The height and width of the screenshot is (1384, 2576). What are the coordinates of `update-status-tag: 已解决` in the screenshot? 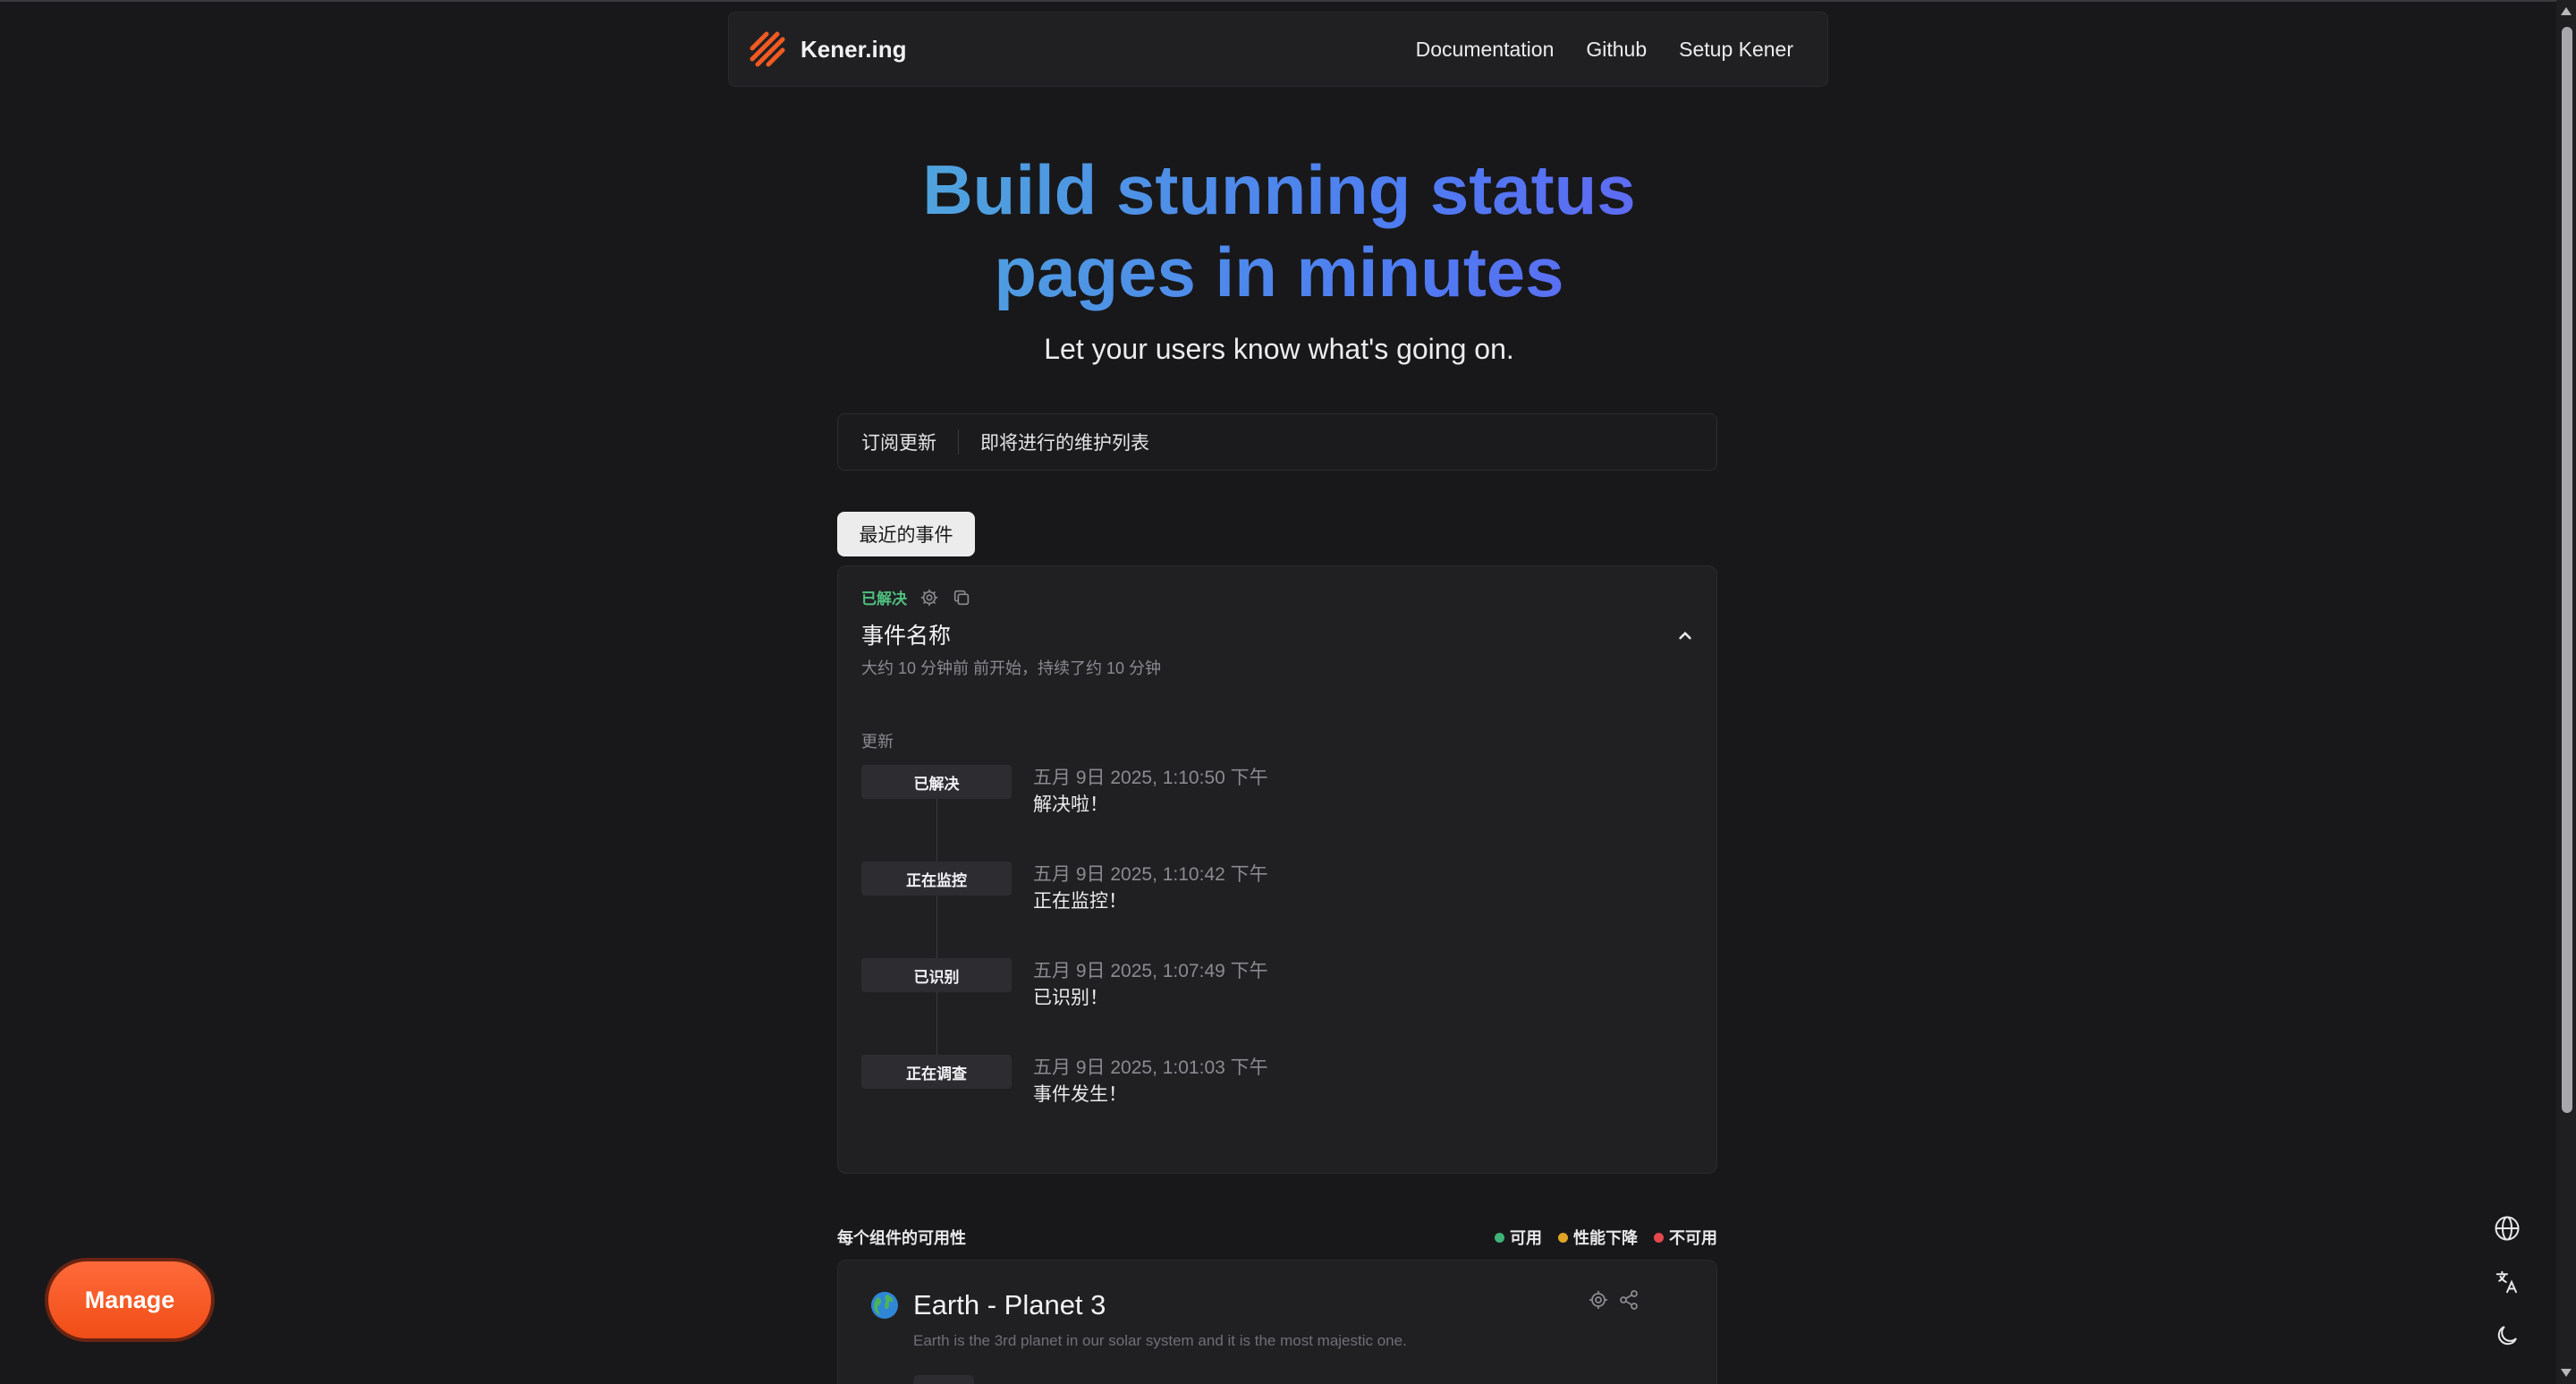 It's located at (936, 782).